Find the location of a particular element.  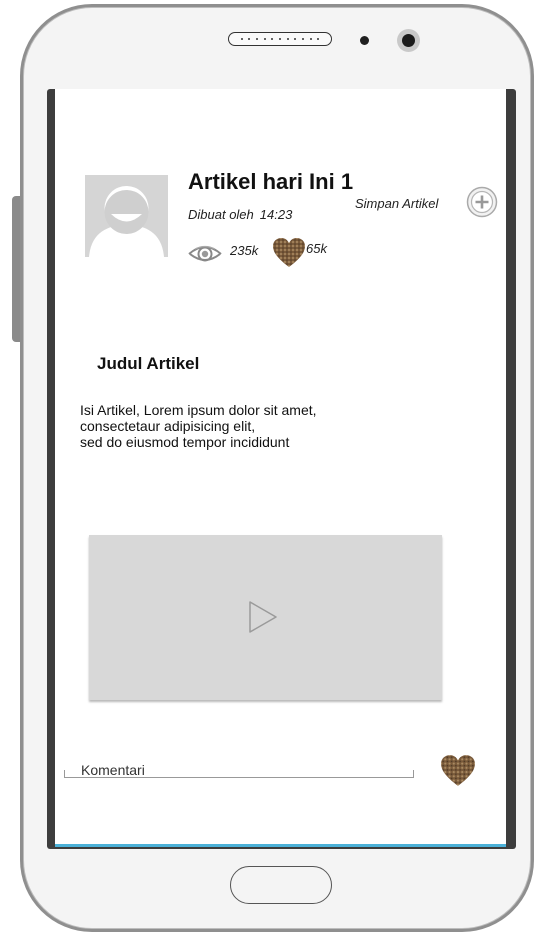

like-button is located at coordinates (458, 771).